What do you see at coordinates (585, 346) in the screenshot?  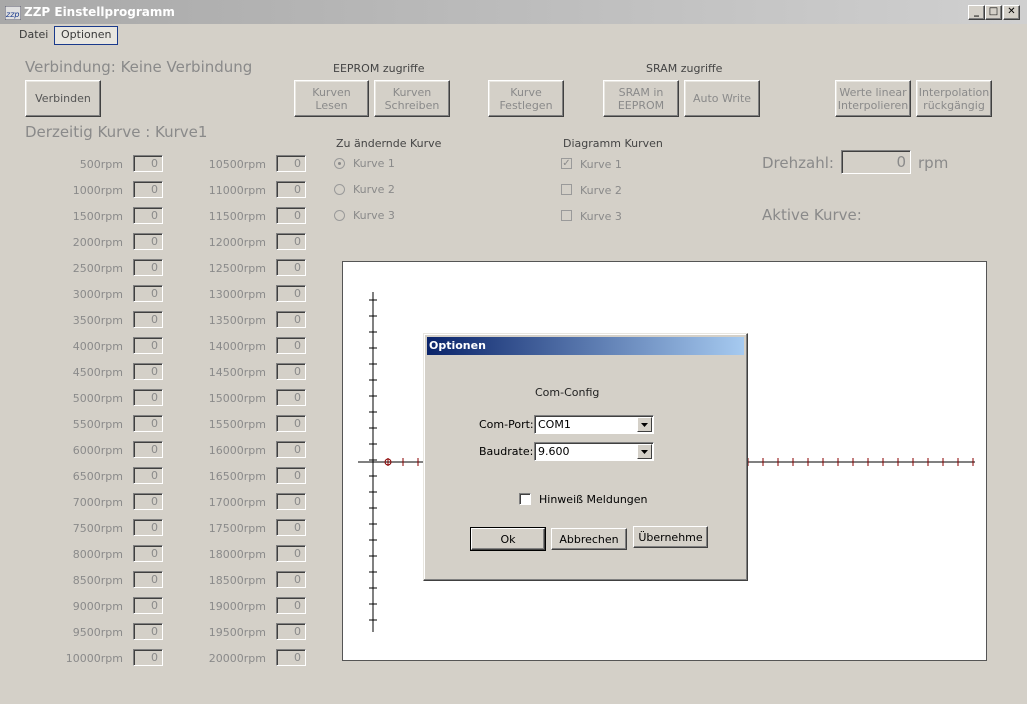 I see `dialog-title: Optionen` at bounding box center [585, 346].